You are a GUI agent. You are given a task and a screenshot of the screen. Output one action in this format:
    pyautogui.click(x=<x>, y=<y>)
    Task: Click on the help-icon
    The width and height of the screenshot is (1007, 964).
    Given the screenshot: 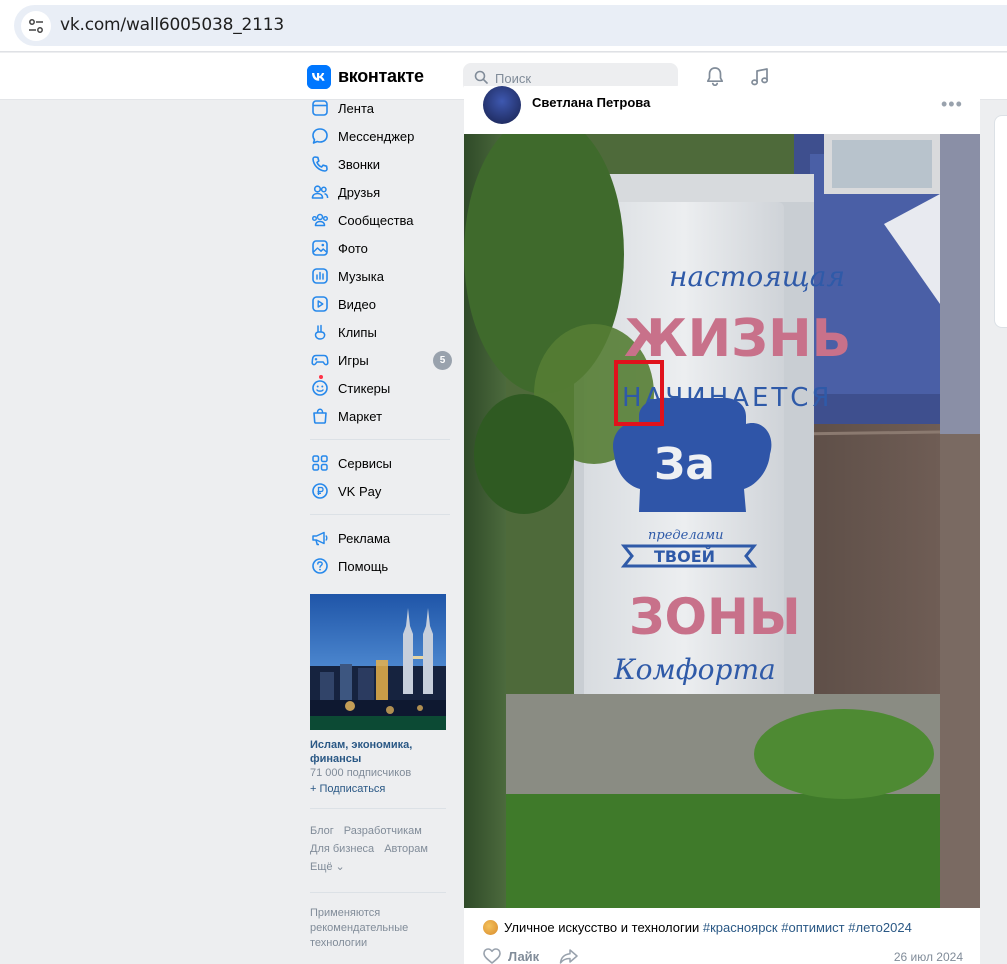 What is the action you would take?
    pyautogui.click(x=320, y=566)
    